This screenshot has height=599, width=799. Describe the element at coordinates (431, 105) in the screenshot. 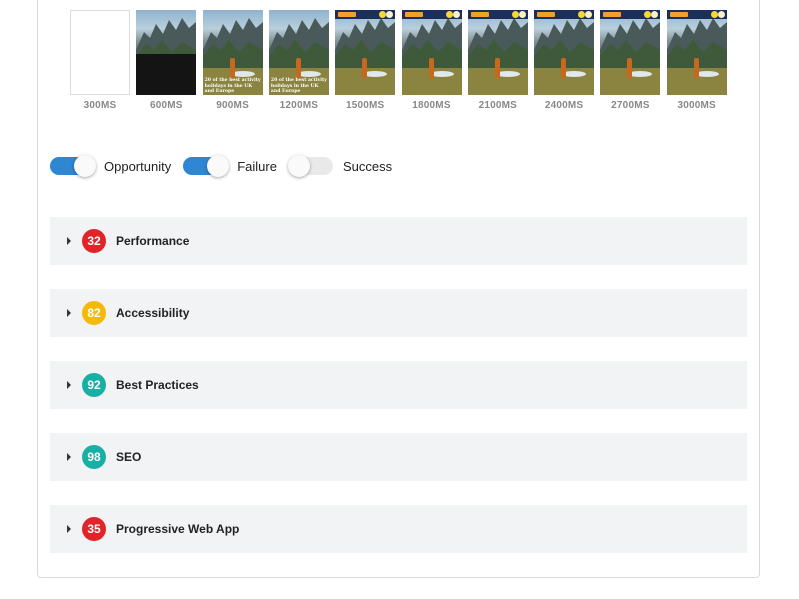

I see `frame-time-label: 1800MS` at that location.